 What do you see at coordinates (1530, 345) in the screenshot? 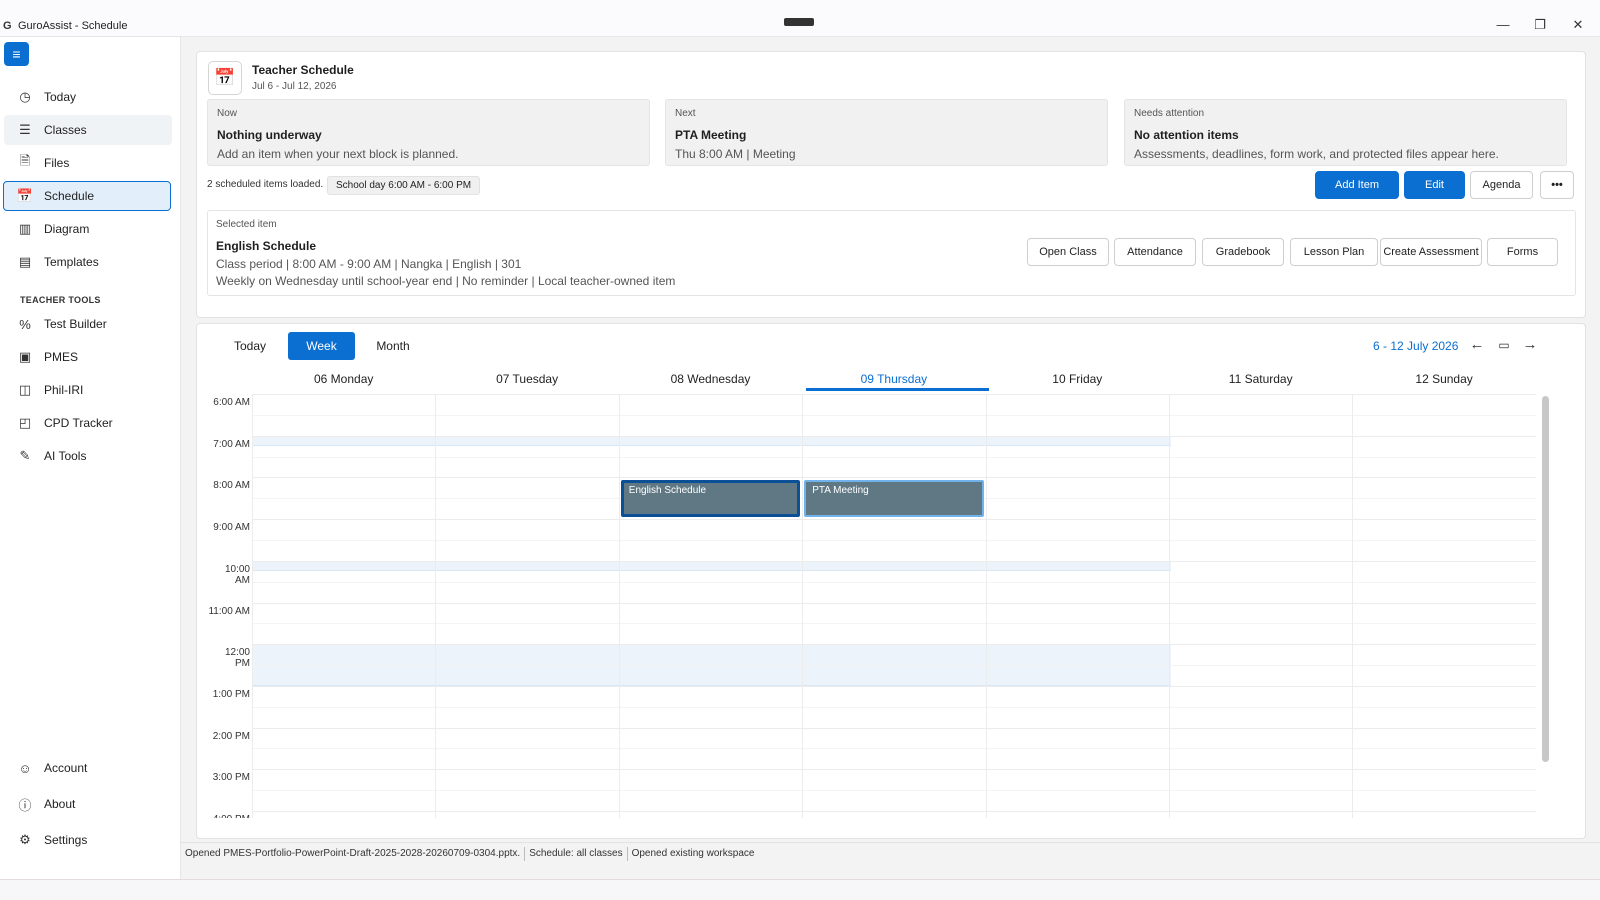
I see `next-week-button: →` at bounding box center [1530, 345].